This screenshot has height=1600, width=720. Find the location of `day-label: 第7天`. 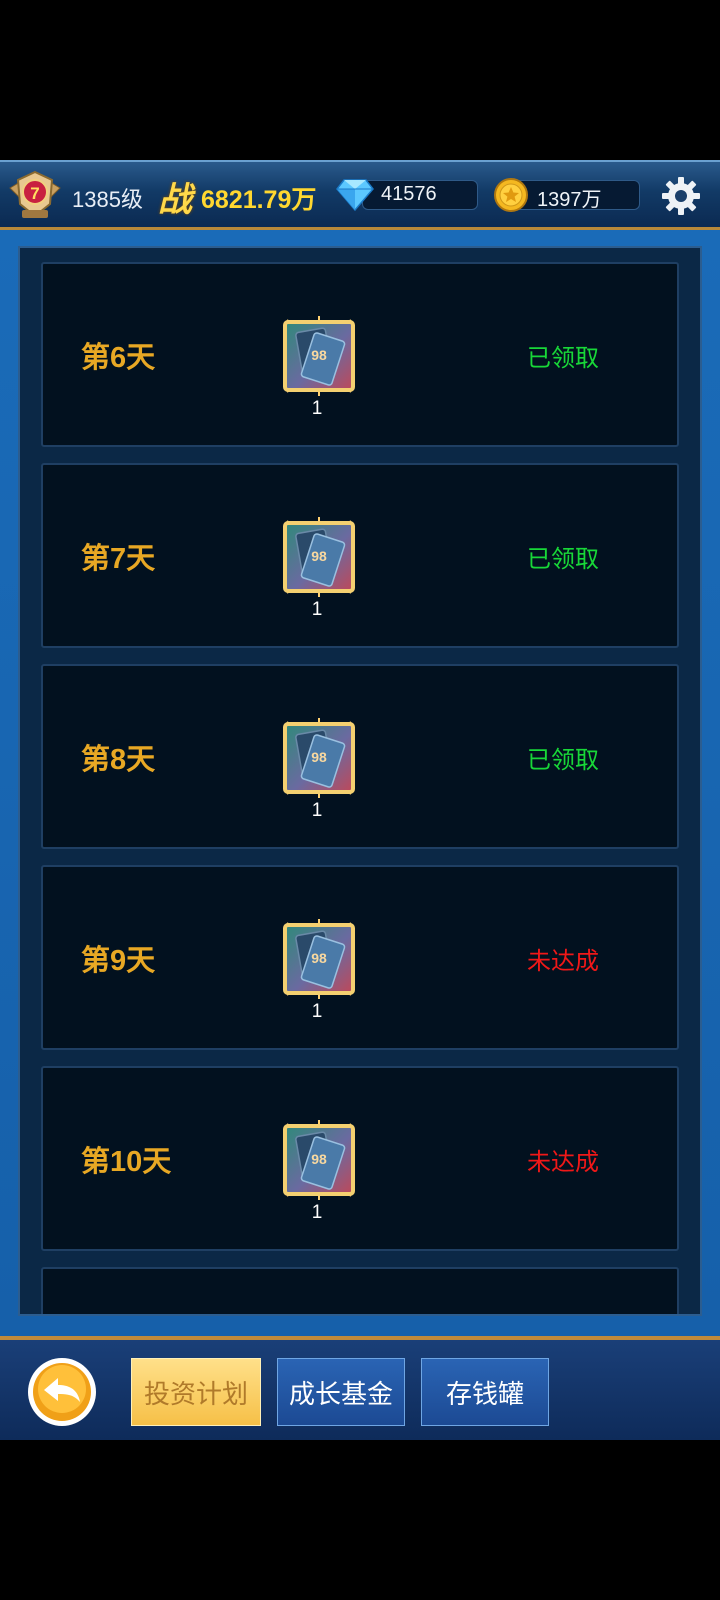

day-label: 第7天 is located at coordinates (118, 559).